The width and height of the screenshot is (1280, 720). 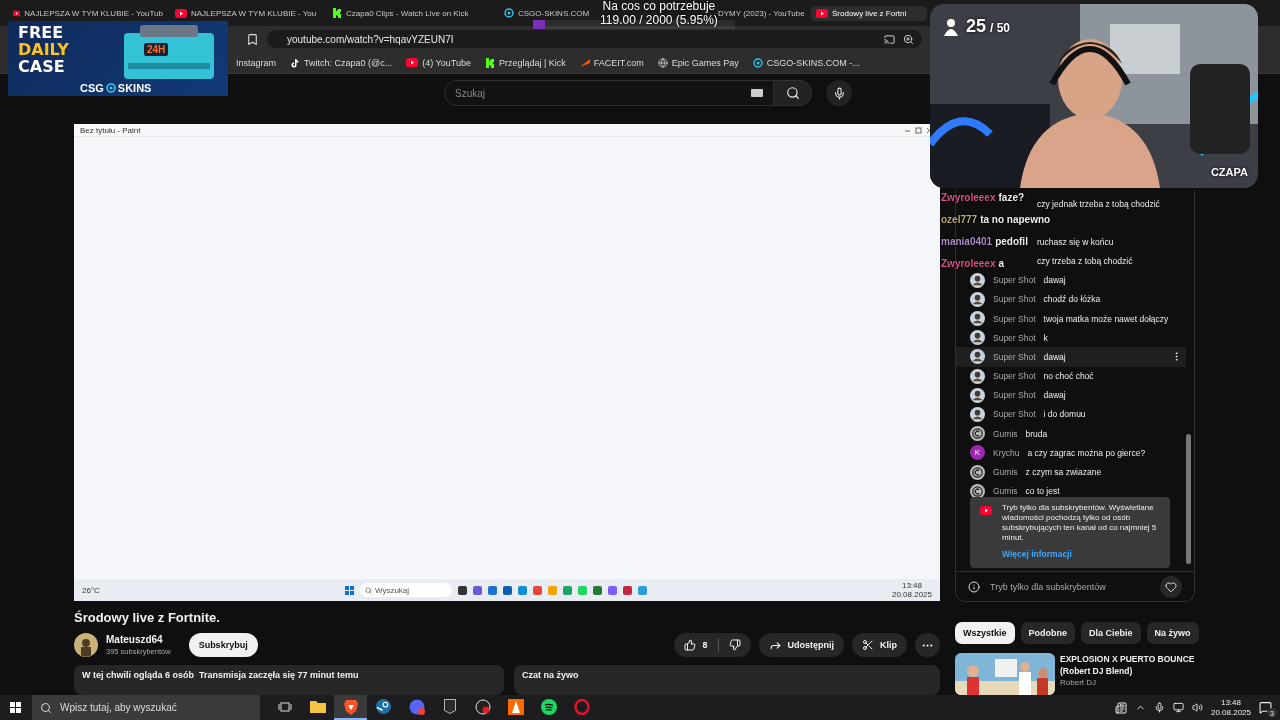 What do you see at coordinates (1064, 414) in the screenshot?
I see `message-text: i do domuu` at bounding box center [1064, 414].